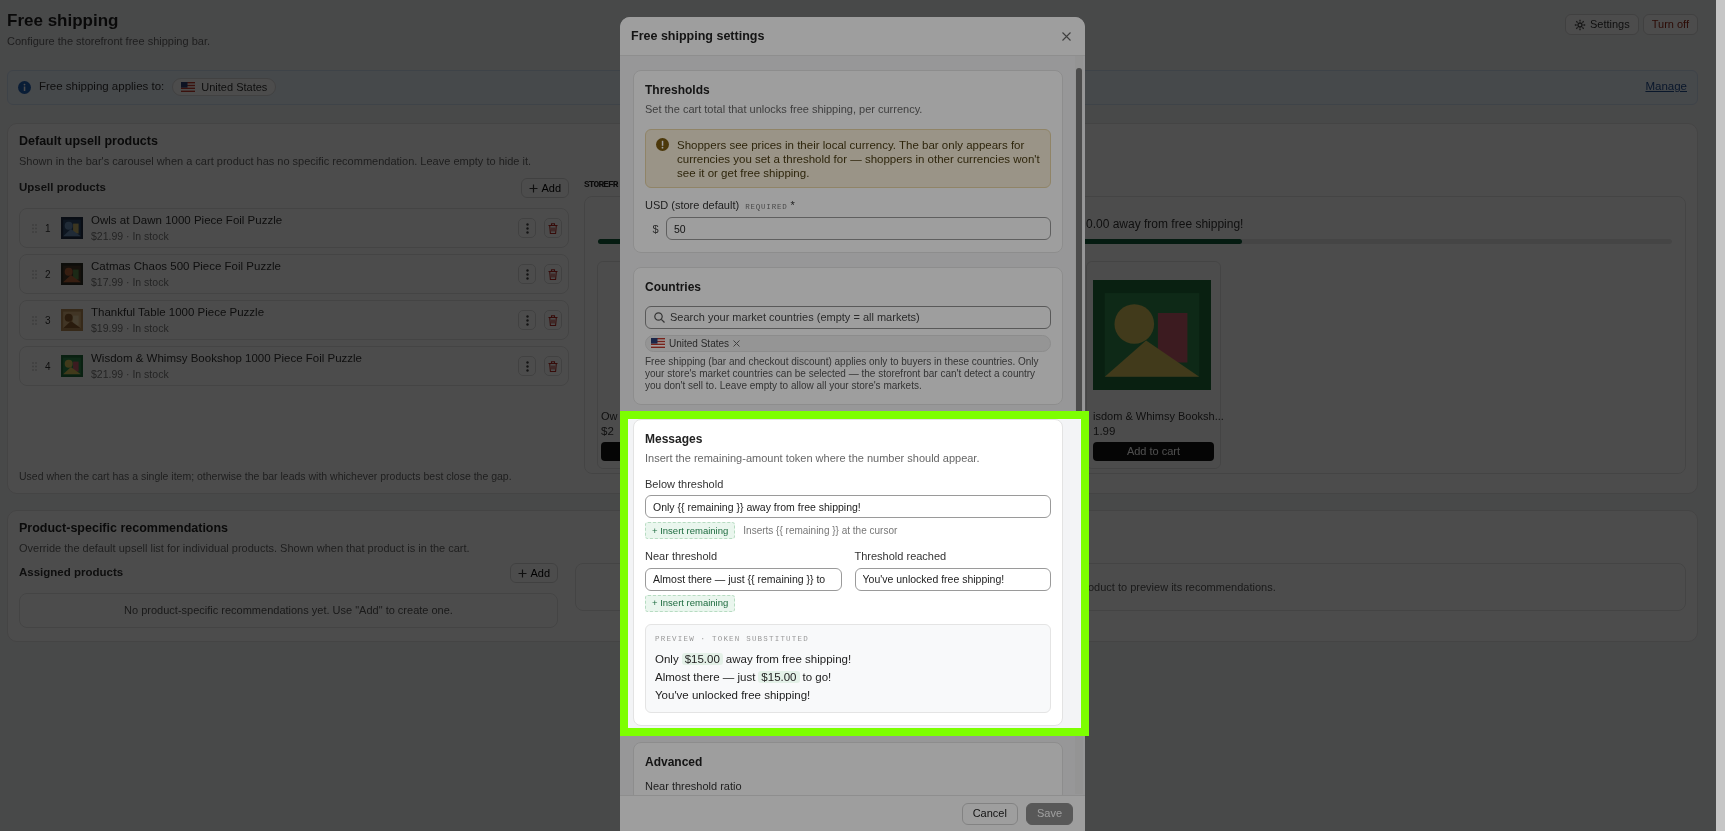 The image size is (1725, 831). What do you see at coordinates (989, 813) in the screenshot?
I see `cancel-button: Cancel` at bounding box center [989, 813].